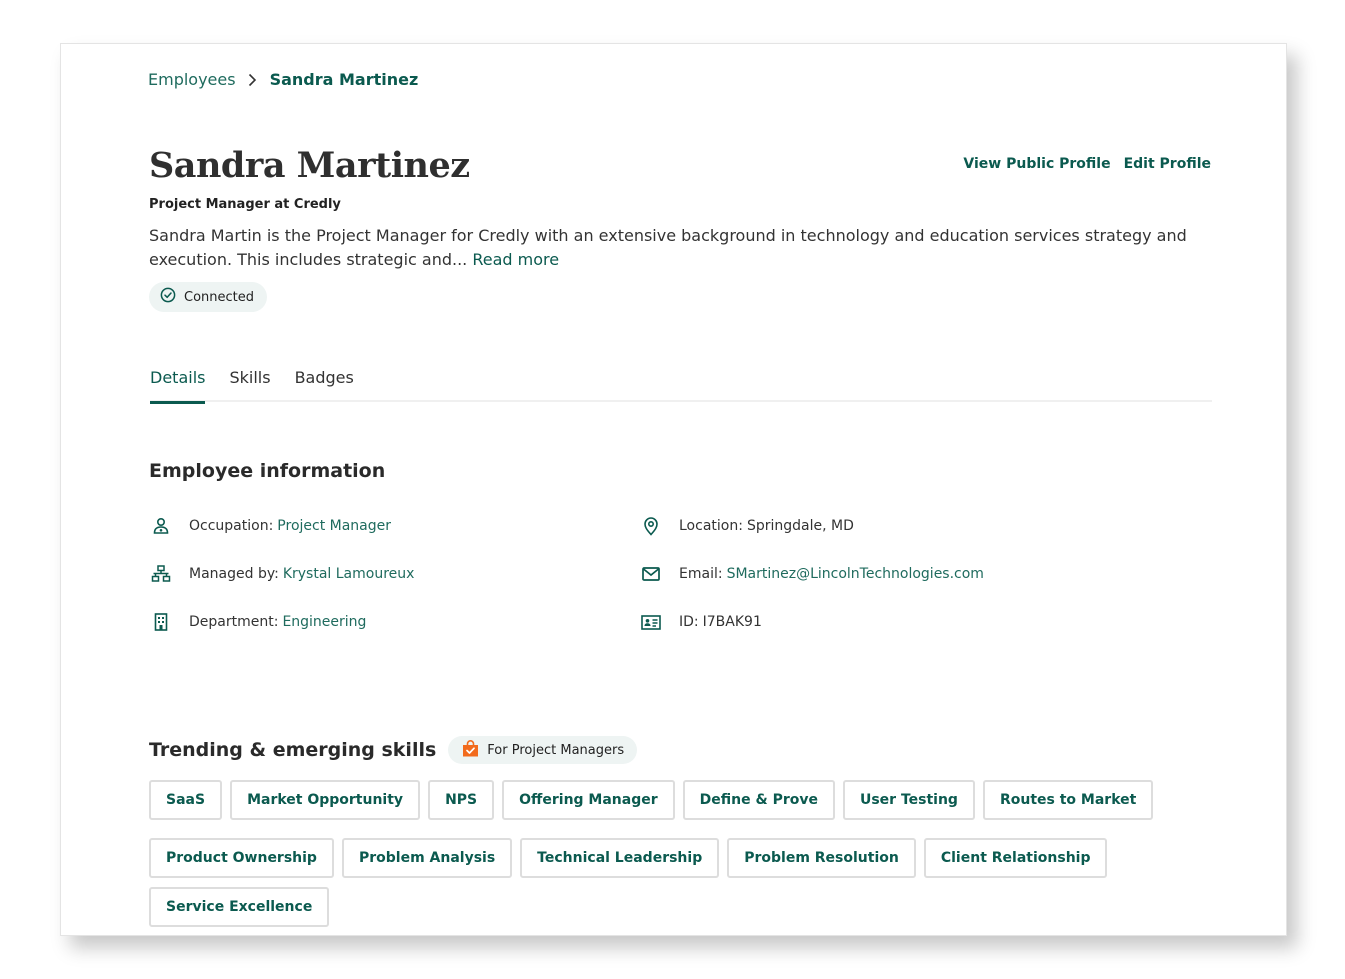 This screenshot has height=979, width=1345. Describe the element at coordinates (249, 382) in the screenshot. I see `tab-skills: Skills` at that location.